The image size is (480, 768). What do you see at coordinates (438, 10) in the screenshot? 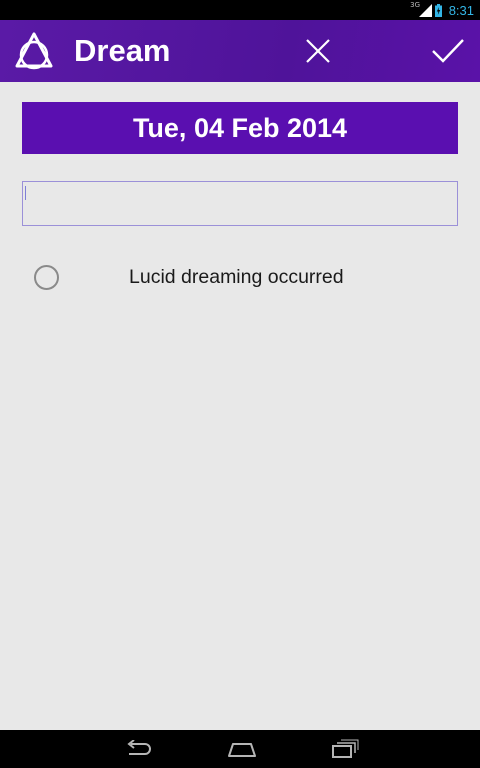
I see `battery-charging-icon` at bounding box center [438, 10].